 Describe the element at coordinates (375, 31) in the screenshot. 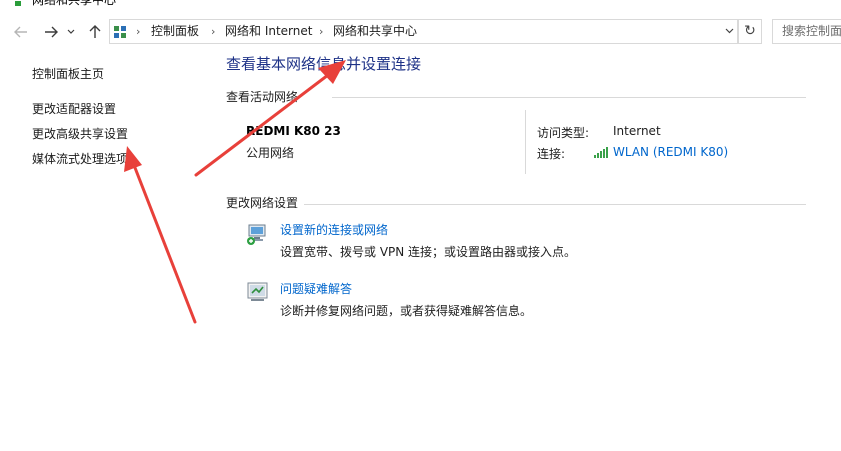

I see `breadcrumb-network-sharing-center: 网络和共享中心` at that location.